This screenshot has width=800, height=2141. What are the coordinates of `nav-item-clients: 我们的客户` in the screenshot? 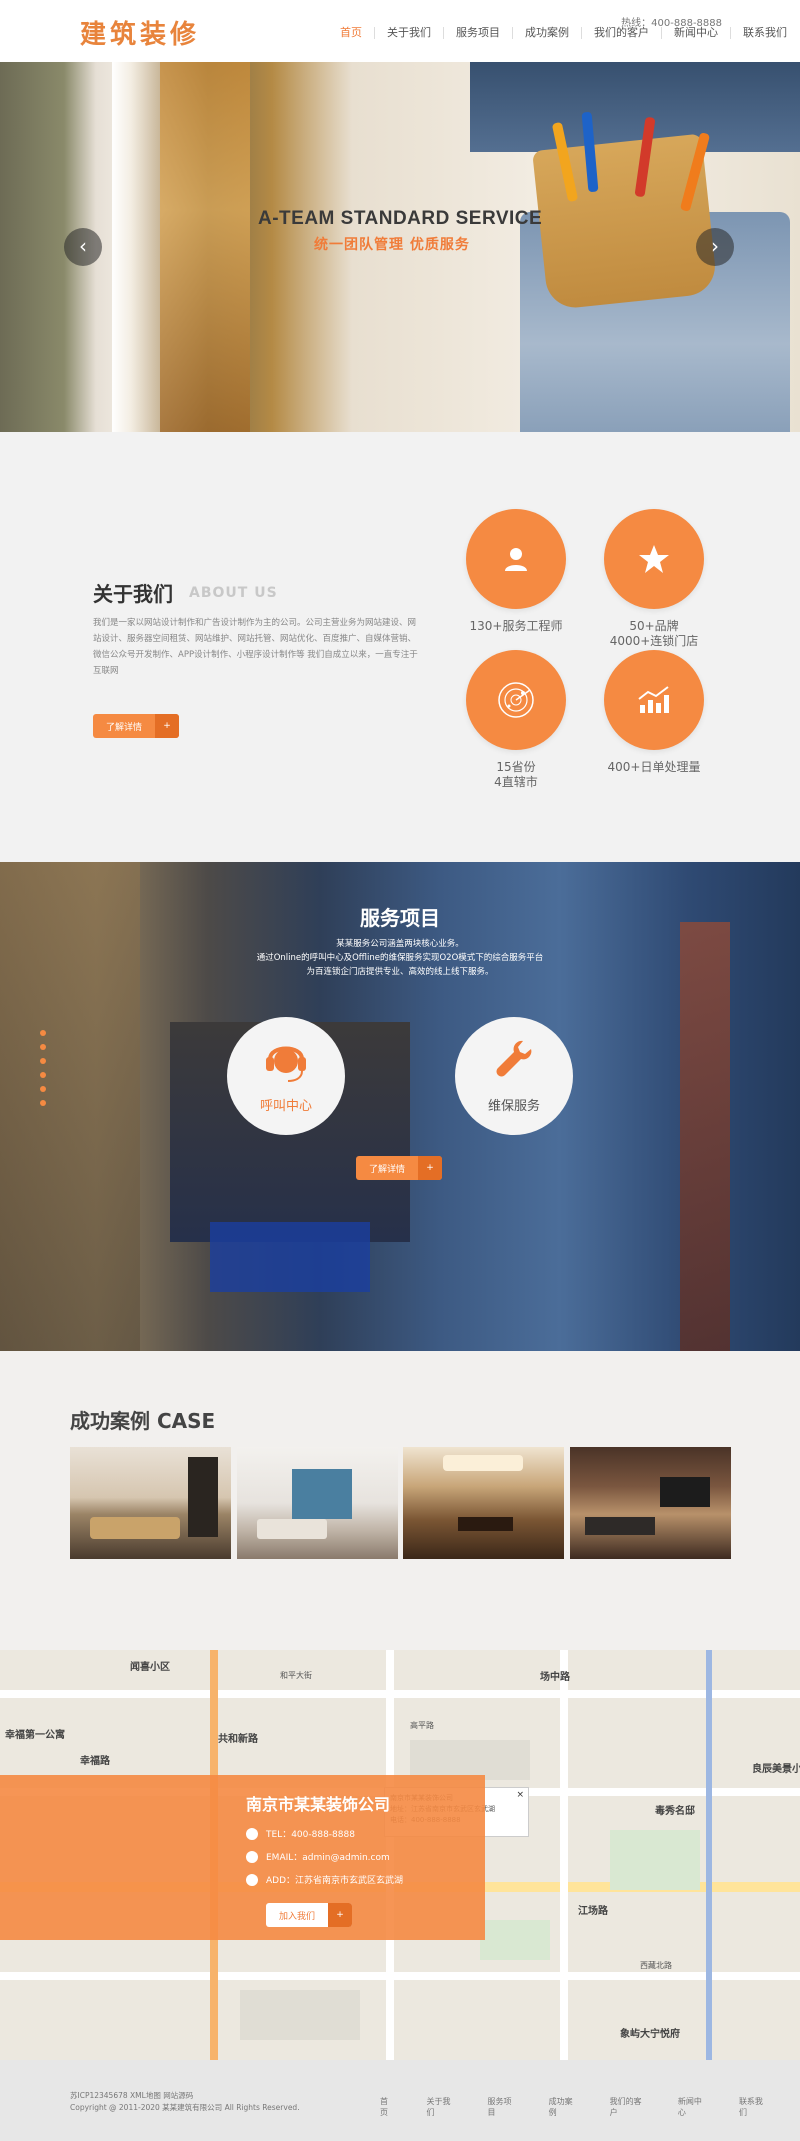 It's located at (621, 33).